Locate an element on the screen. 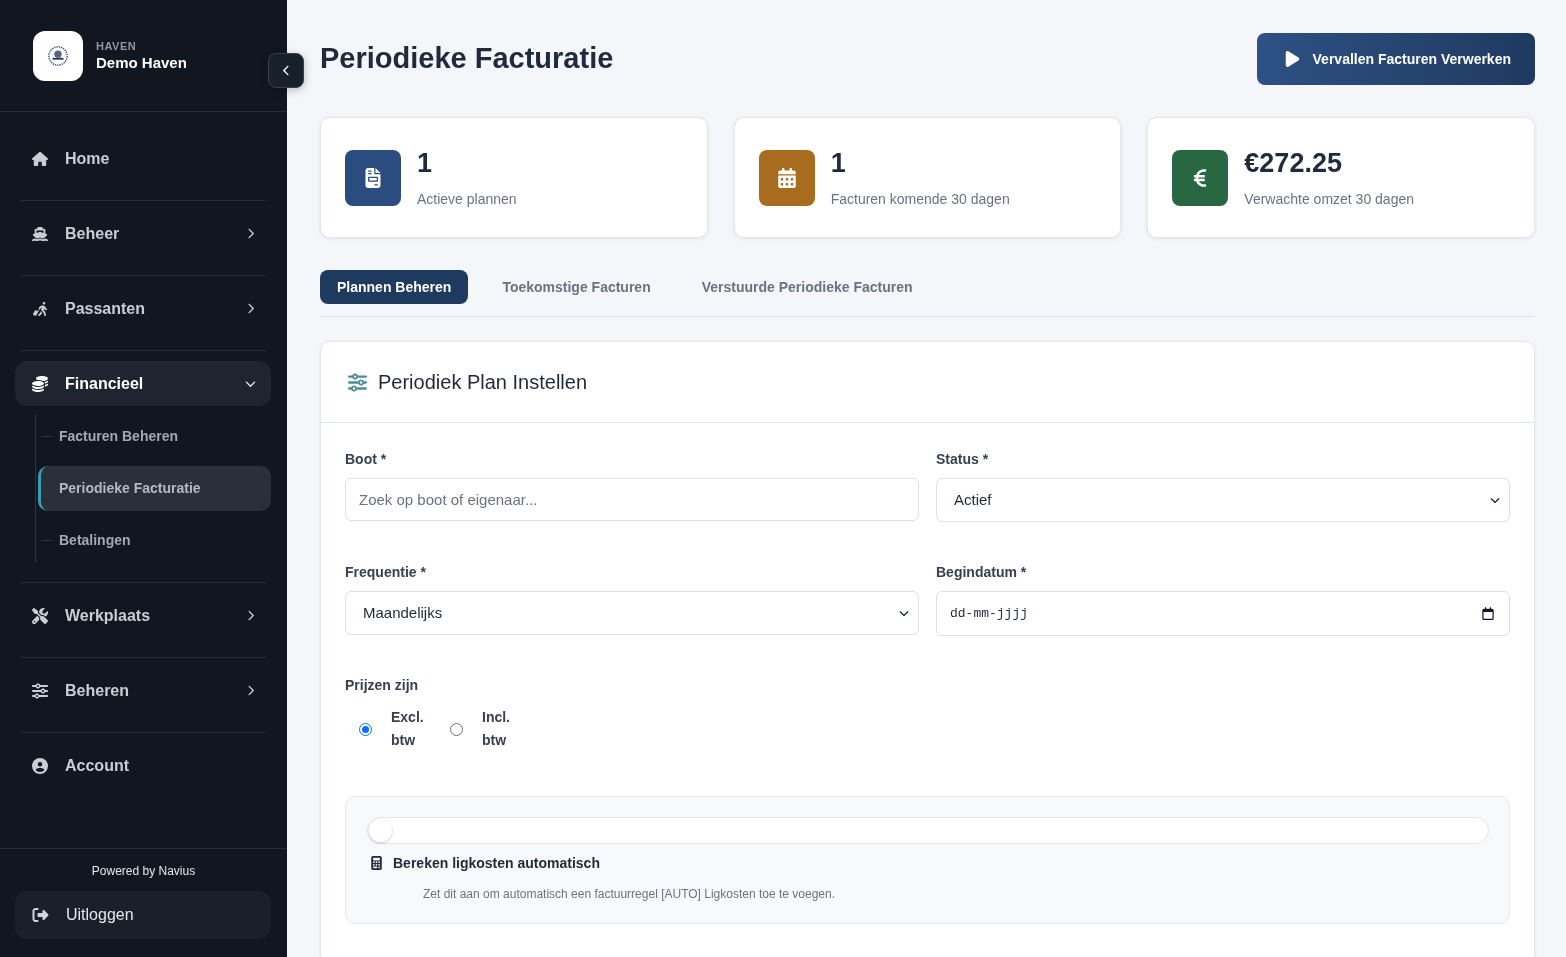 Image resolution: width=1566 pixels, height=957 pixels. stat-label: Verwachte omzet 30 dagen is located at coordinates (1329, 199).